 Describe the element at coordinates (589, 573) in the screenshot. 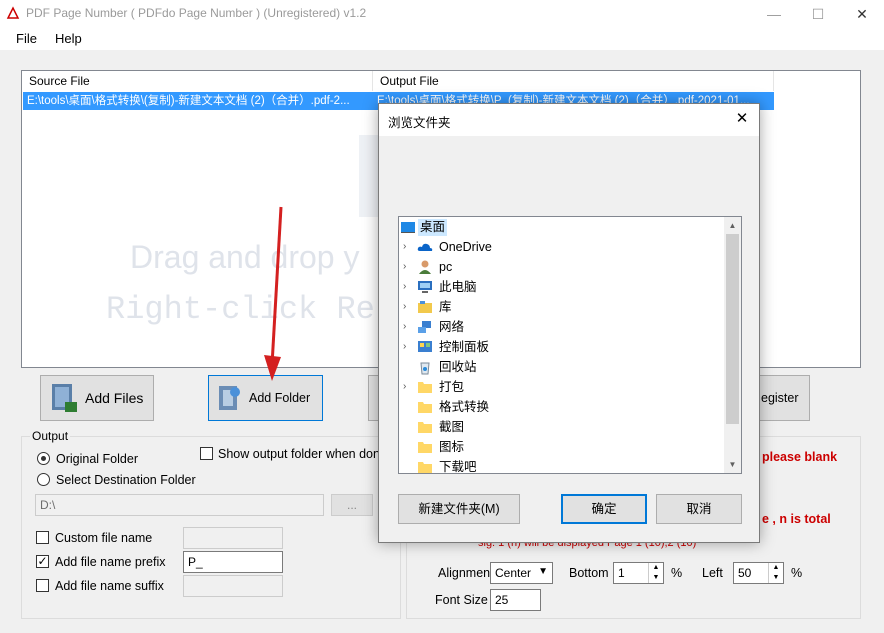

I see `bottom-label: Bottom` at that location.